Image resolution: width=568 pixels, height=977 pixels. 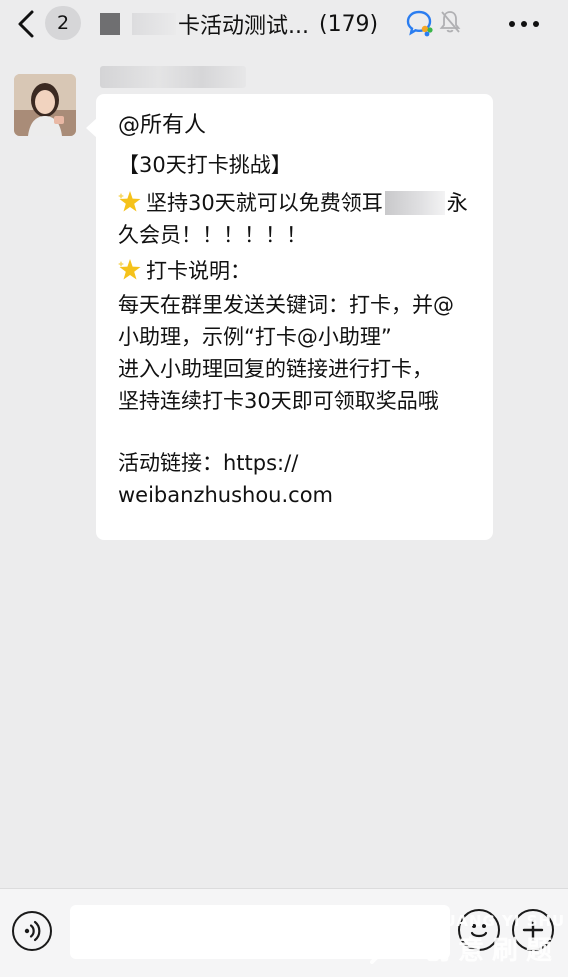 I want to click on avatar-photo, so click(x=45, y=105).